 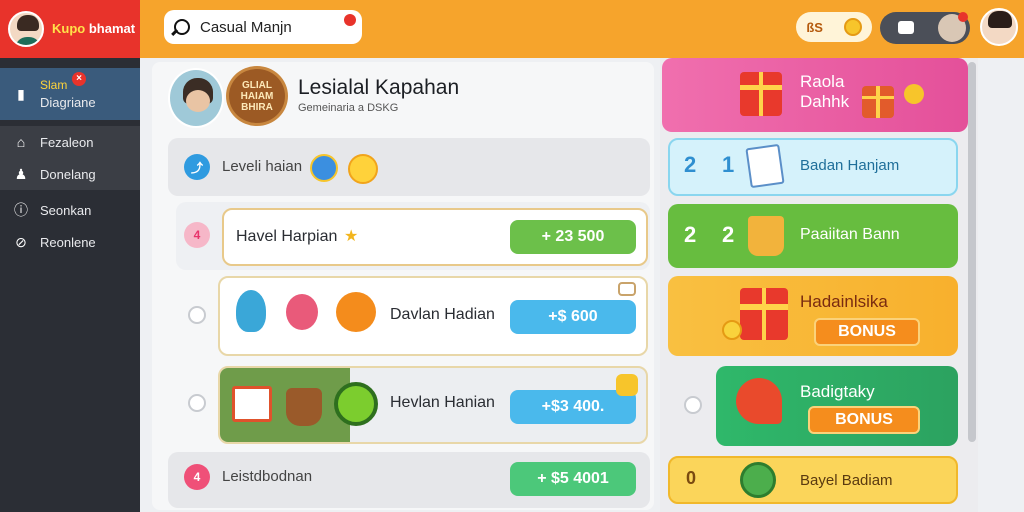 What do you see at coordinates (302, 312) in the screenshot?
I see `berry-icon` at bounding box center [302, 312].